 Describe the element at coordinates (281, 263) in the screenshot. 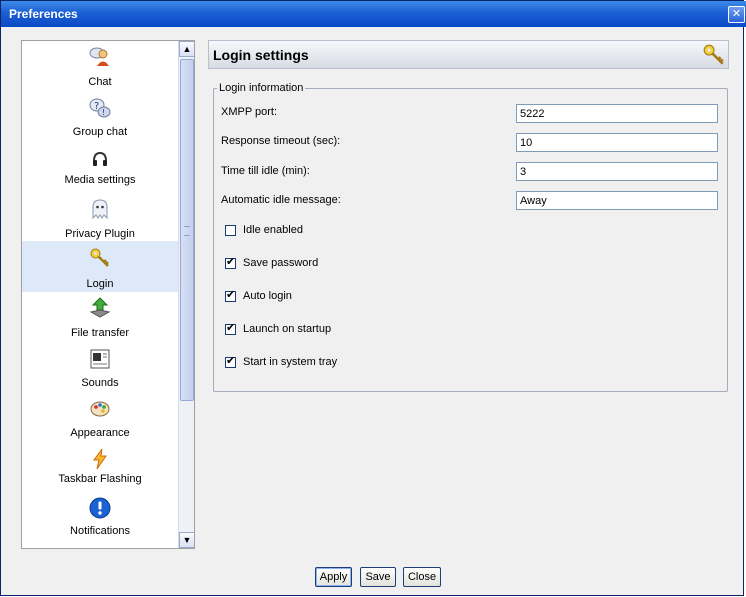

I see `save-password-label: Save password` at that location.